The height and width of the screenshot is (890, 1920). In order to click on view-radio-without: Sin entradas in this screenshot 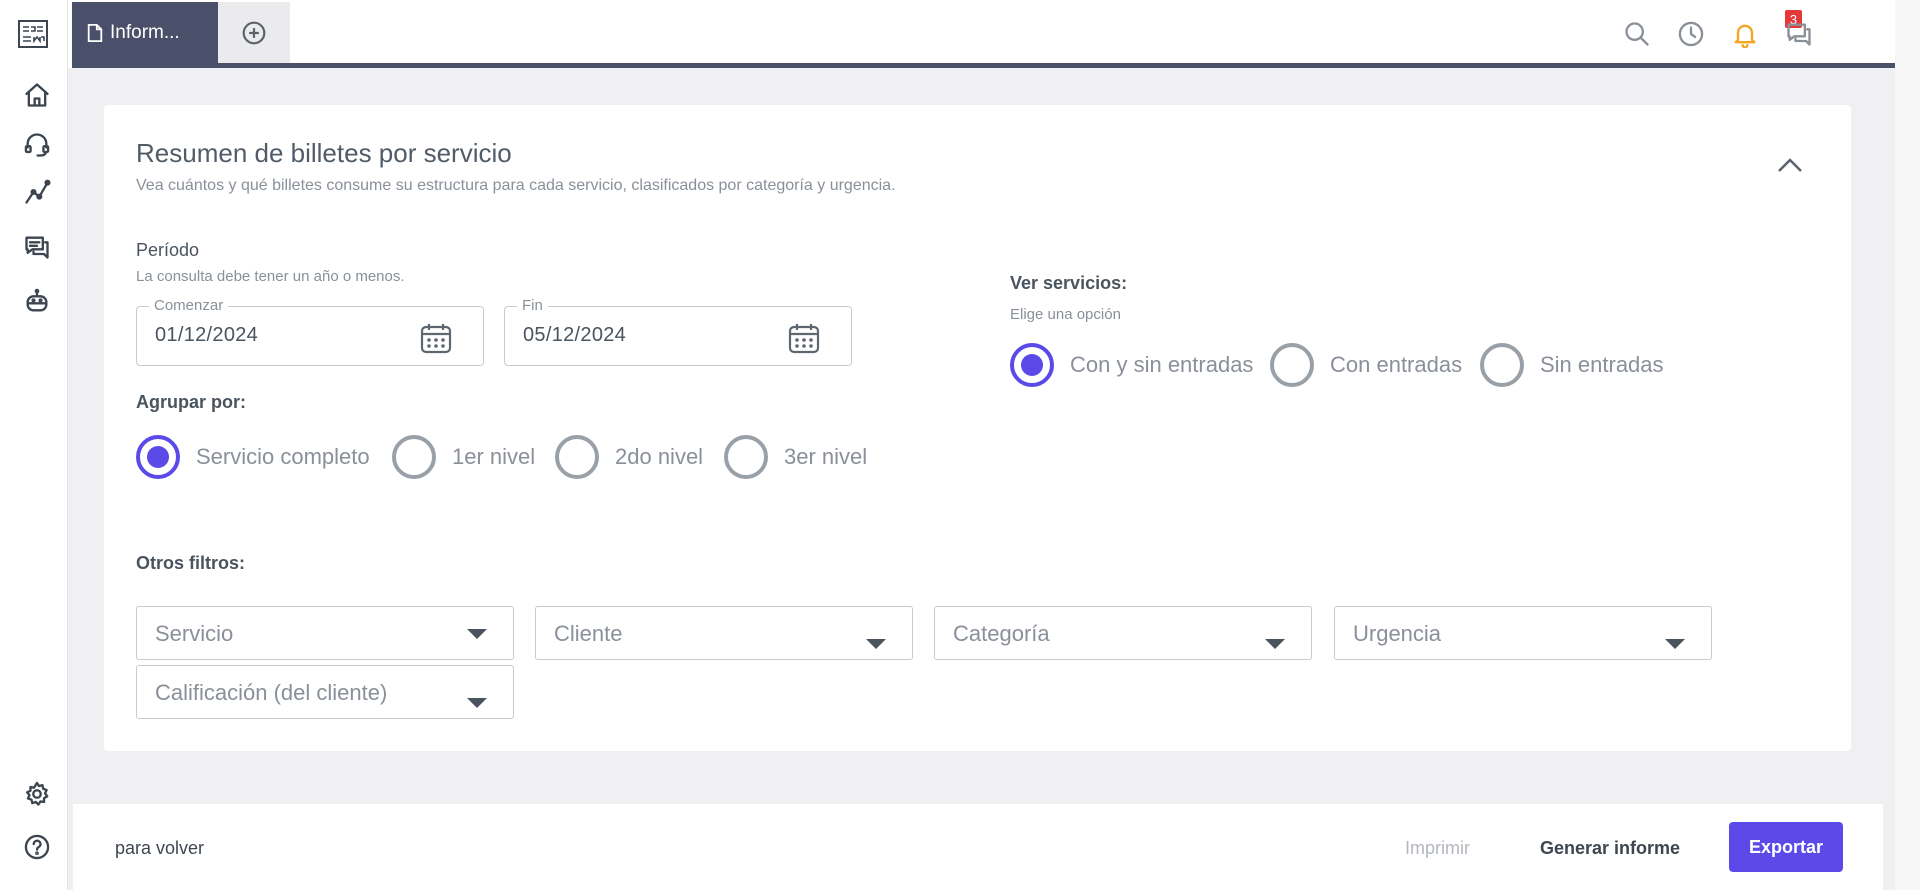, I will do `click(1572, 365)`.